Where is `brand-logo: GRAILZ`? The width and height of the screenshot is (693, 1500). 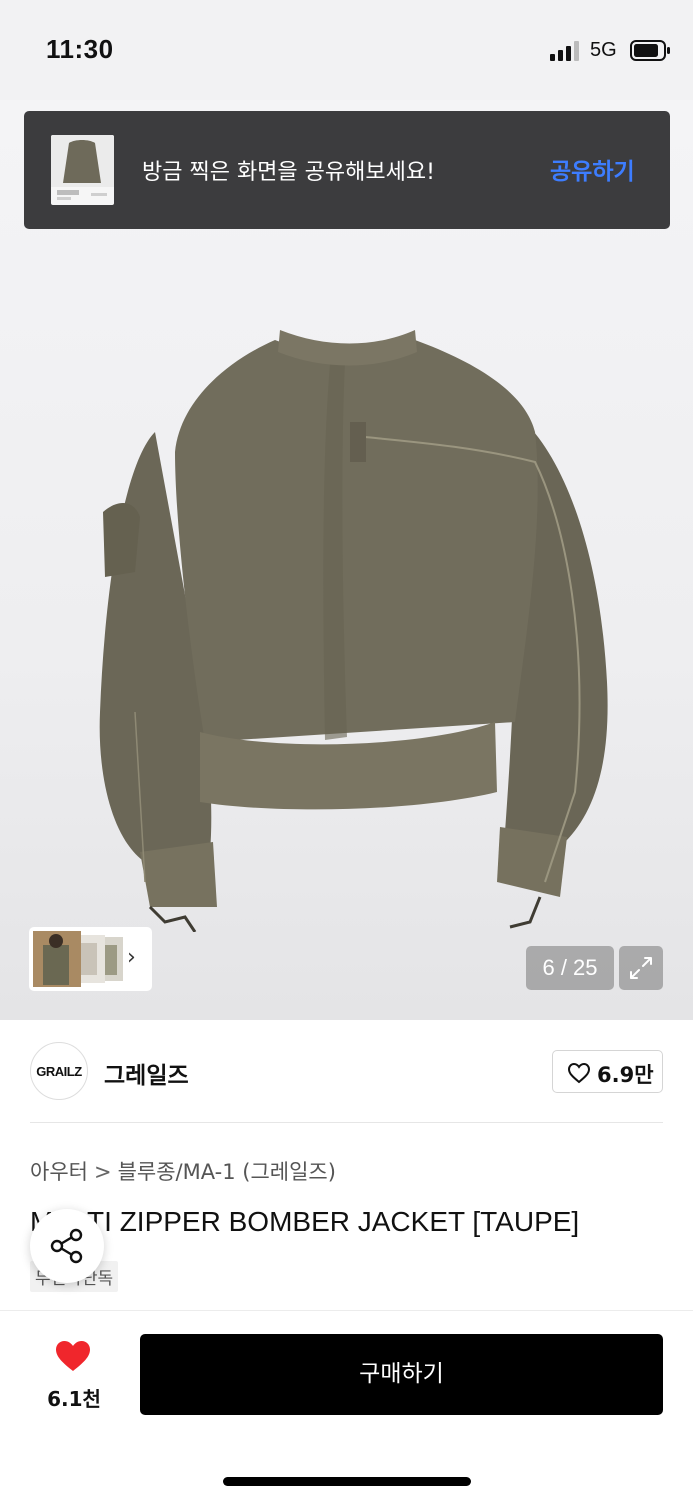 brand-logo: GRAILZ is located at coordinates (59, 1071).